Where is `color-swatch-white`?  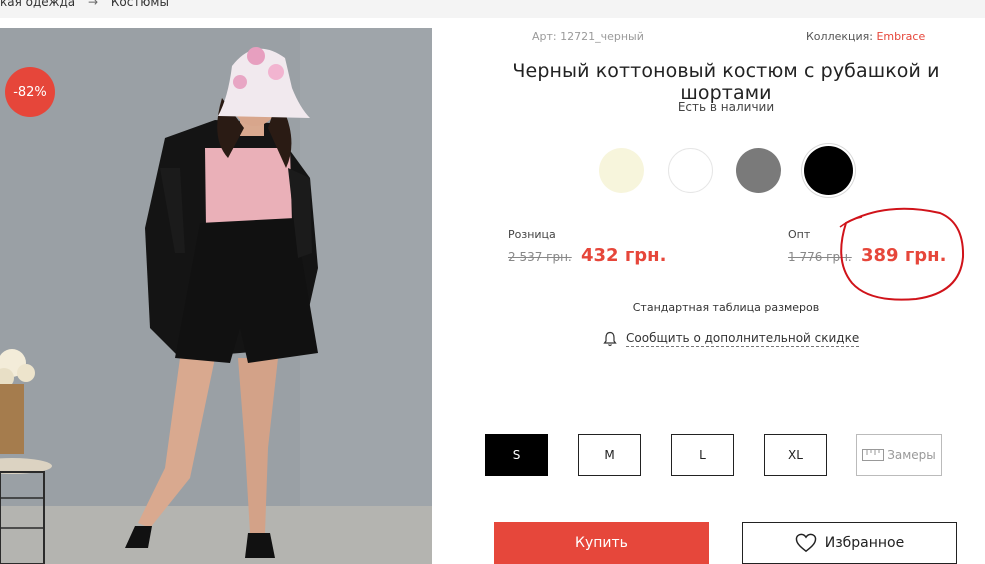 color-swatch-white is located at coordinates (690, 170).